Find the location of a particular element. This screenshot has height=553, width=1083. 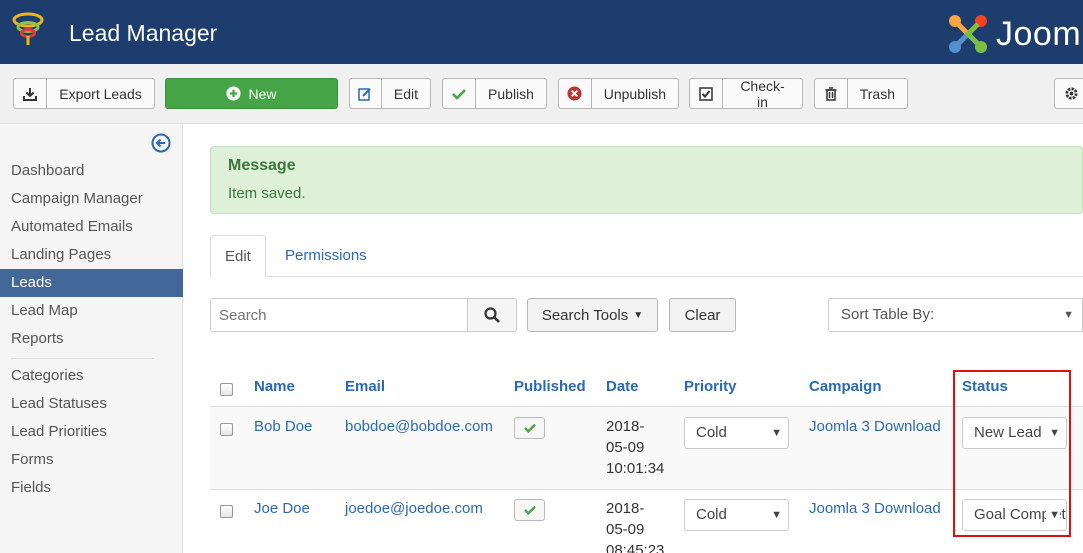

sidebar-item-categories: Categories is located at coordinates (91, 376).